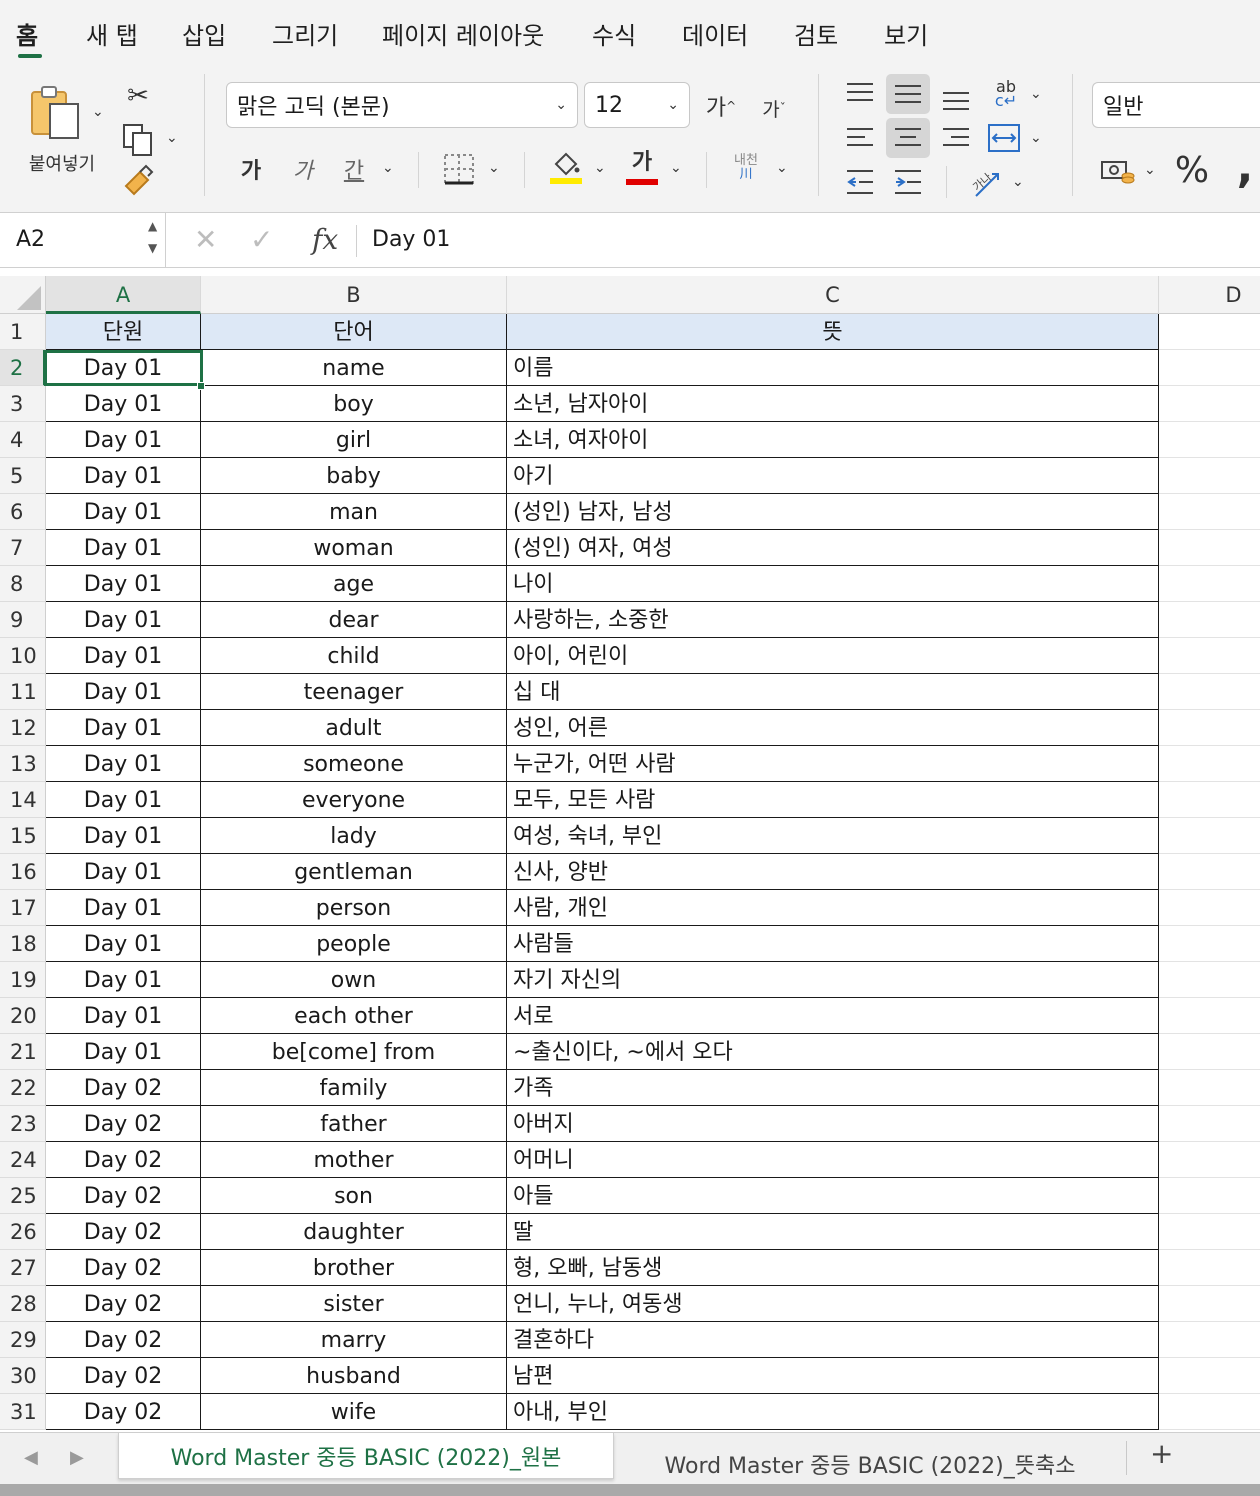 This screenshot has height=1496, width=1260. Describe the element at coordinates (23, 1088) in the screenshot. I see `row-header: 22` at that location.